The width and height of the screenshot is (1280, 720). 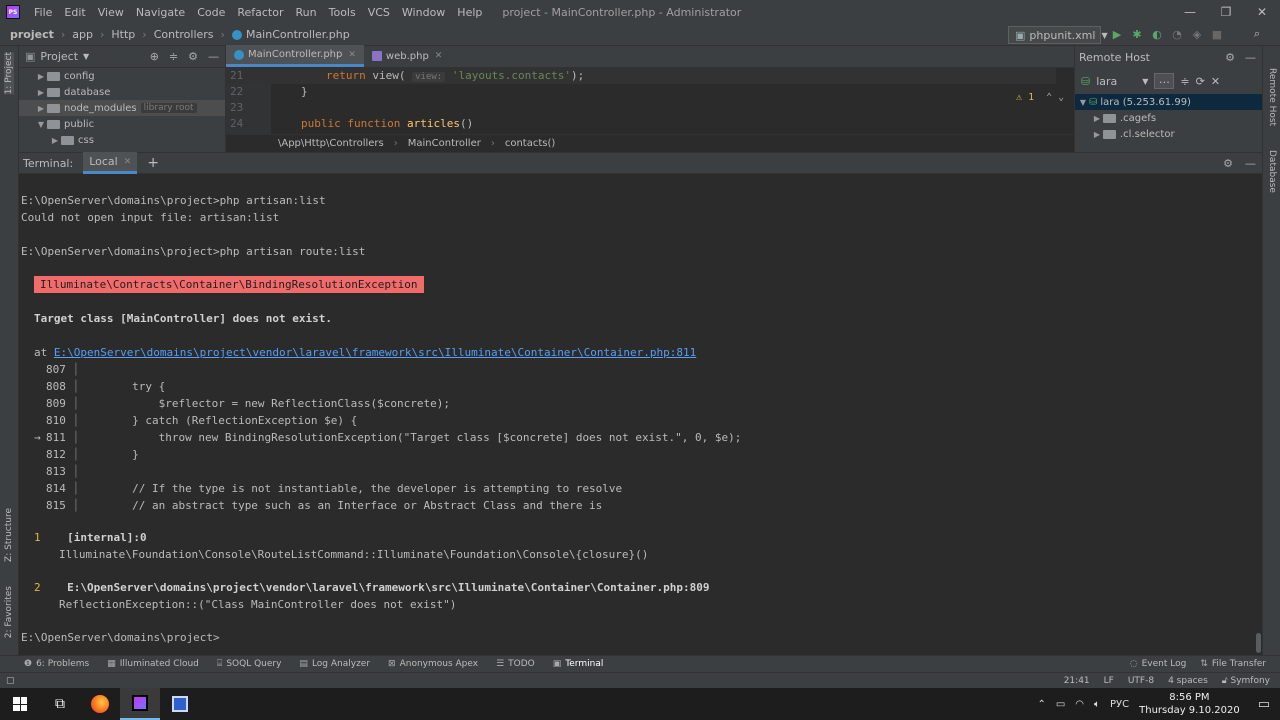 What do you see at coordinates (154, 56) in the screenshot?
I see `locate-icon: ⊕` at bounding box center [154, 56].